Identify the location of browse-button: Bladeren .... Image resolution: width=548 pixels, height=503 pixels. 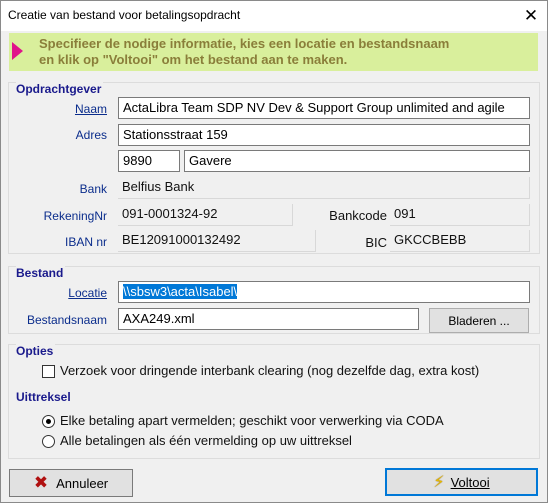
(479, 320).